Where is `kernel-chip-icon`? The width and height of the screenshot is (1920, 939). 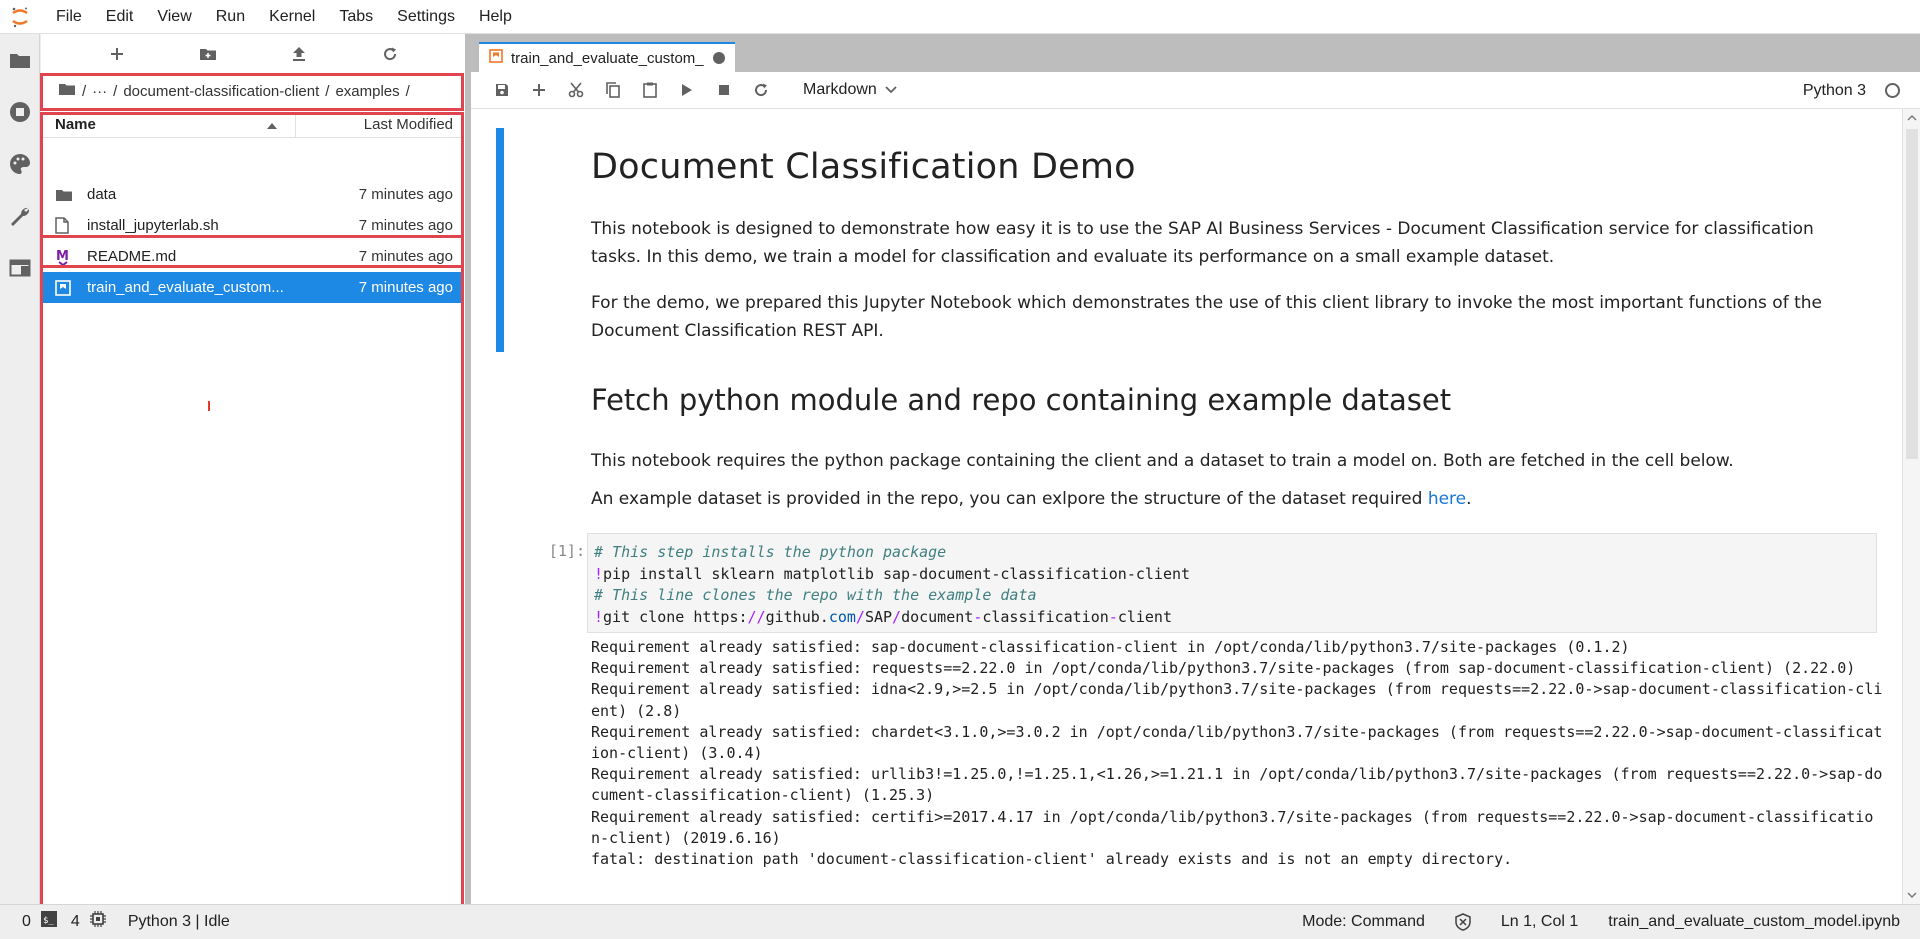 kernel-chip-icon is located at coordinates (97, 921).